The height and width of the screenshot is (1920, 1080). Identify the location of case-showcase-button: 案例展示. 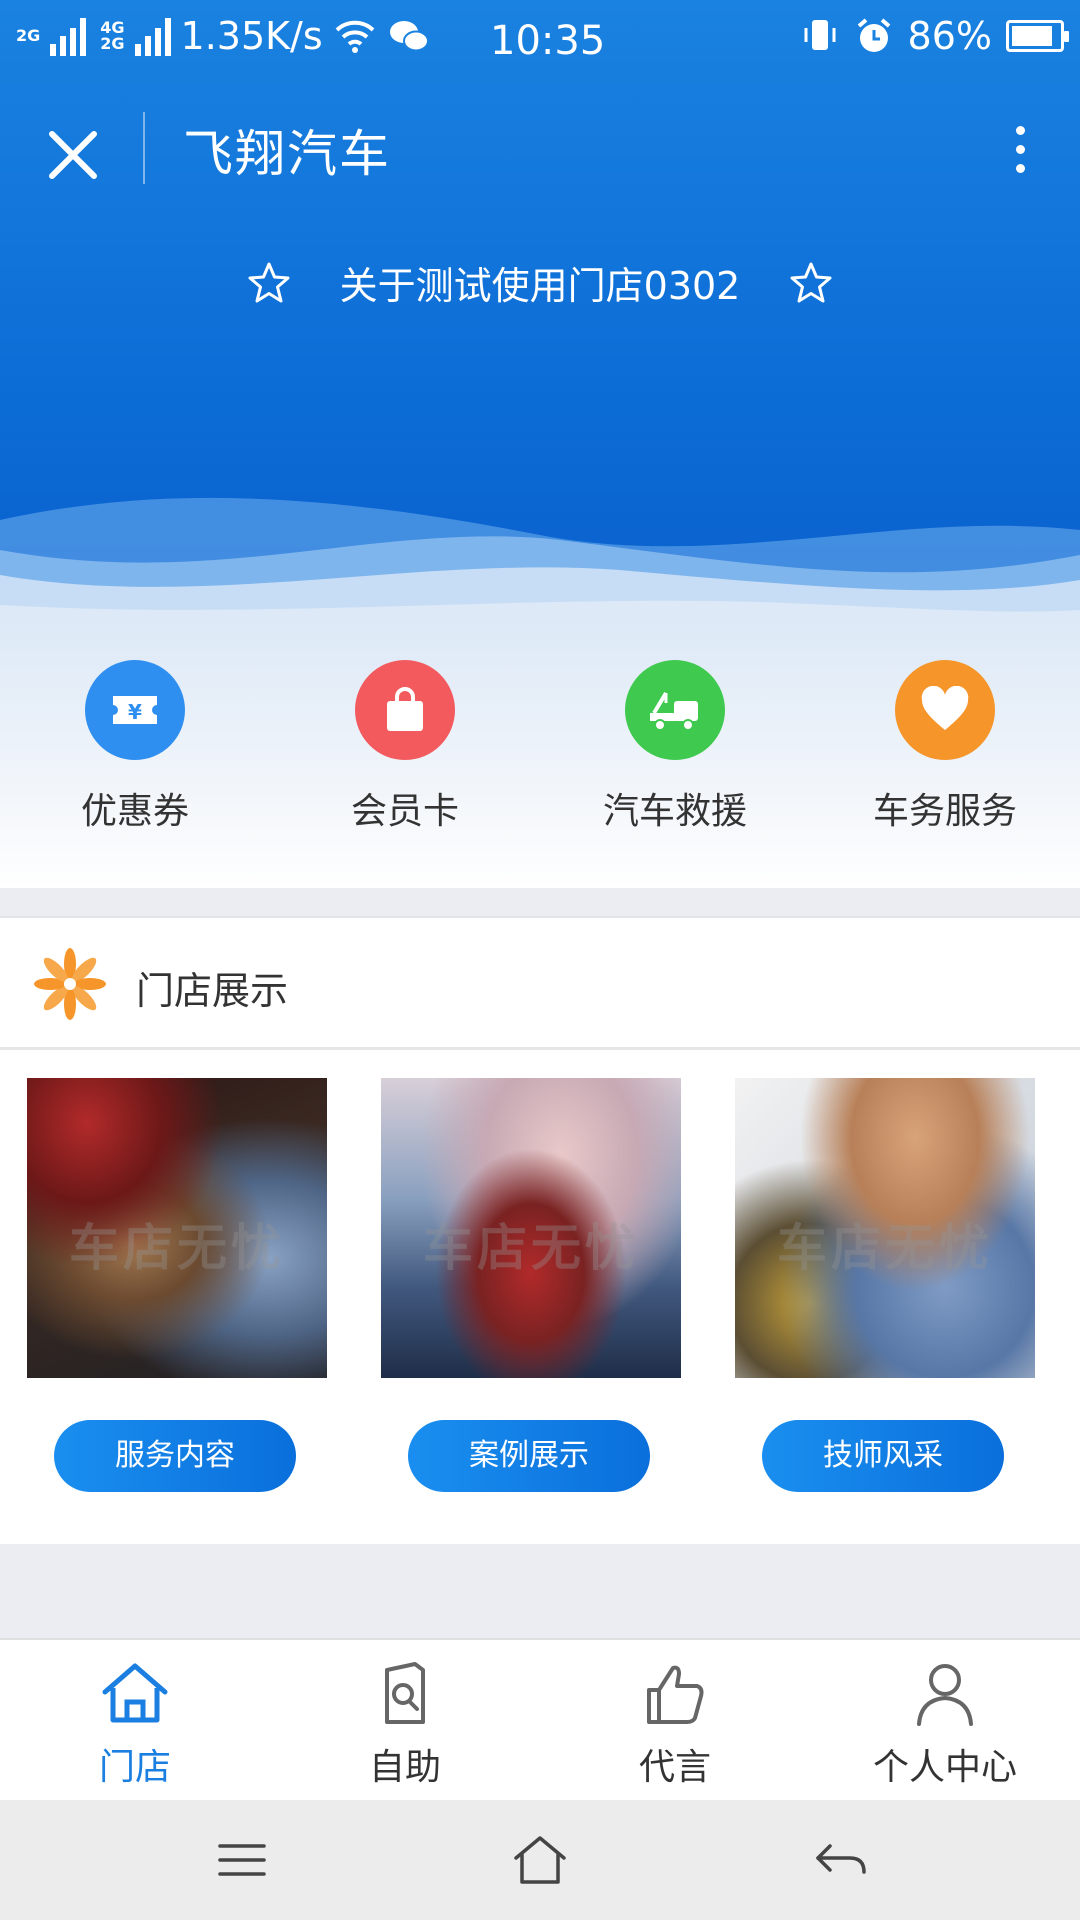
(529, 1456).